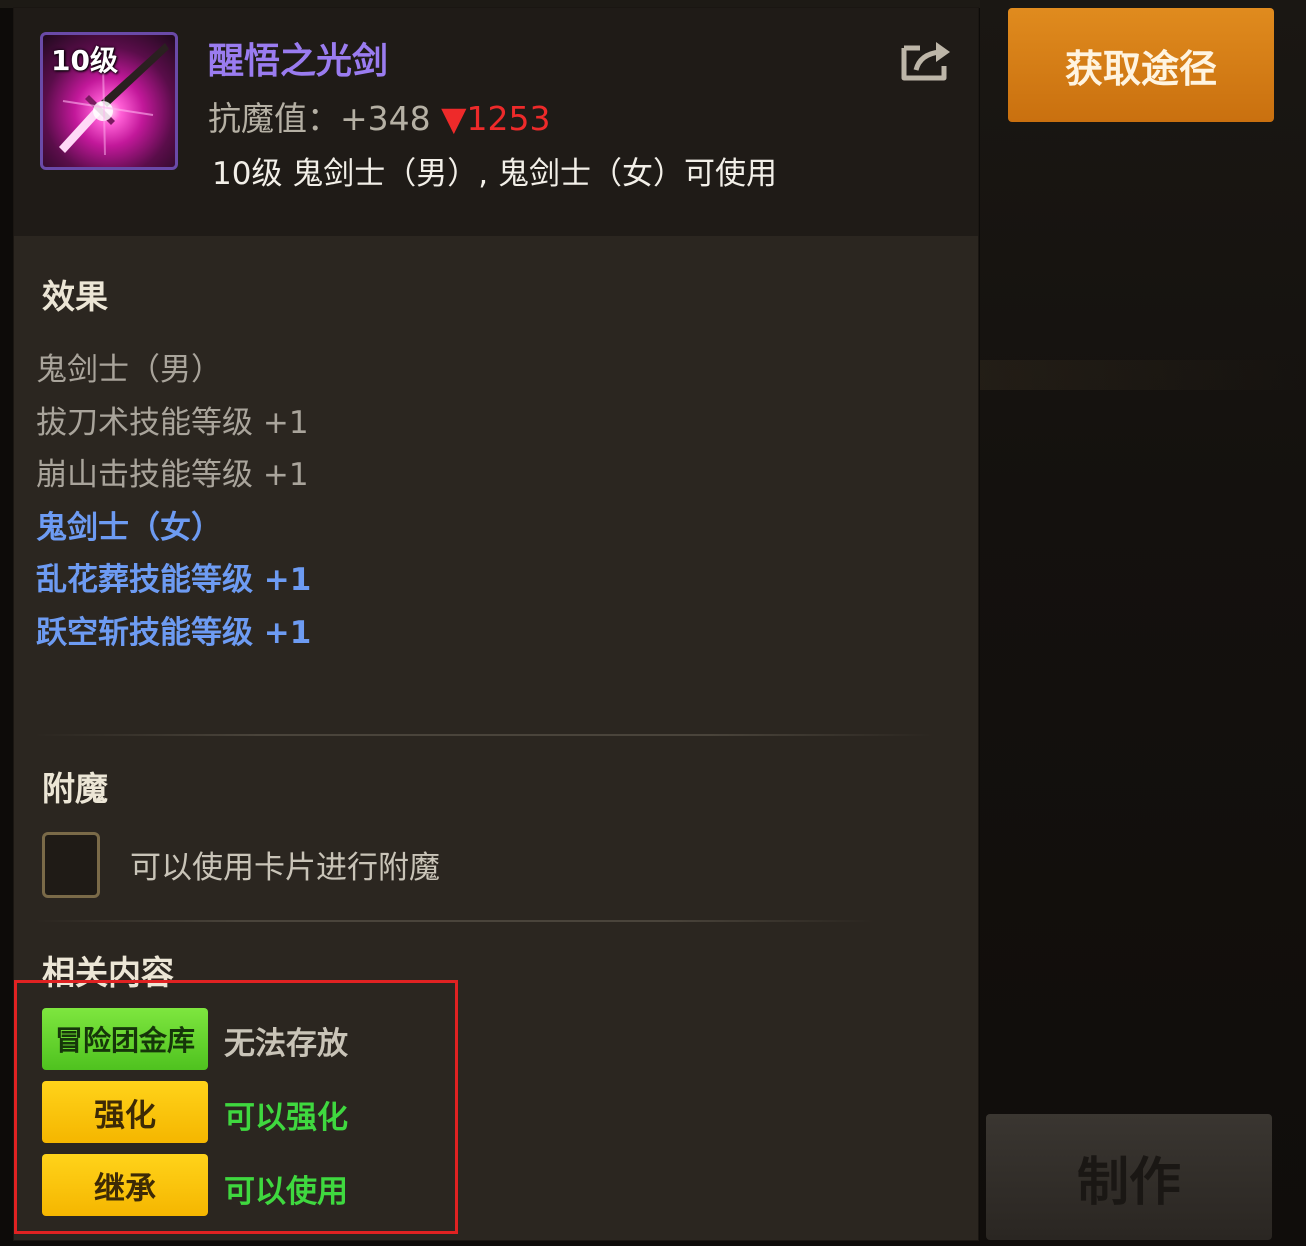 This screenshot has height=1246, width=1306. I want to click on effect-line: 乱花葬技能等级 +1, so click(174, 580).